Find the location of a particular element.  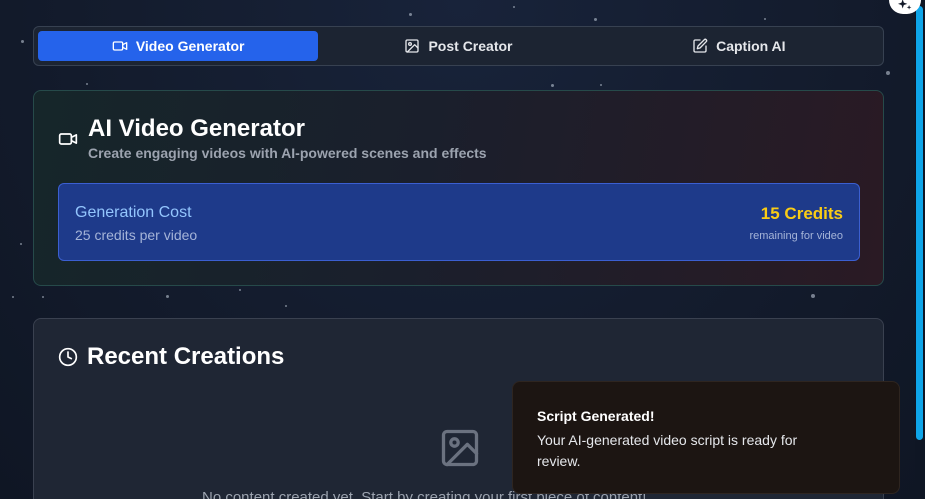

sparkle-icon is located at coordinates (905, 5).